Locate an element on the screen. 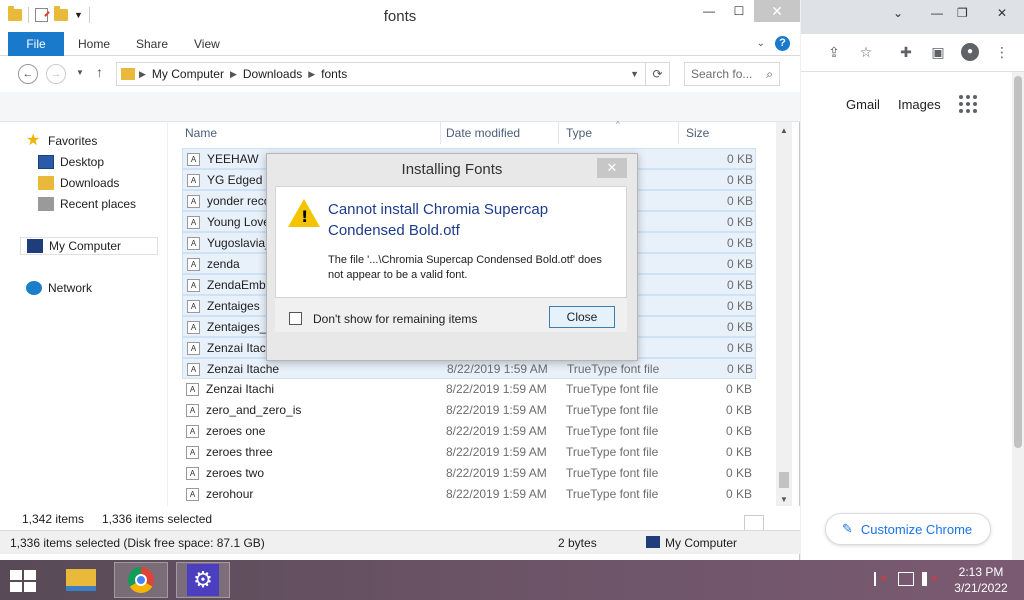 Image resolution: width=1024 pixels, height=600 pixels. column-header-size: Size is located at coordinates (697, 133).